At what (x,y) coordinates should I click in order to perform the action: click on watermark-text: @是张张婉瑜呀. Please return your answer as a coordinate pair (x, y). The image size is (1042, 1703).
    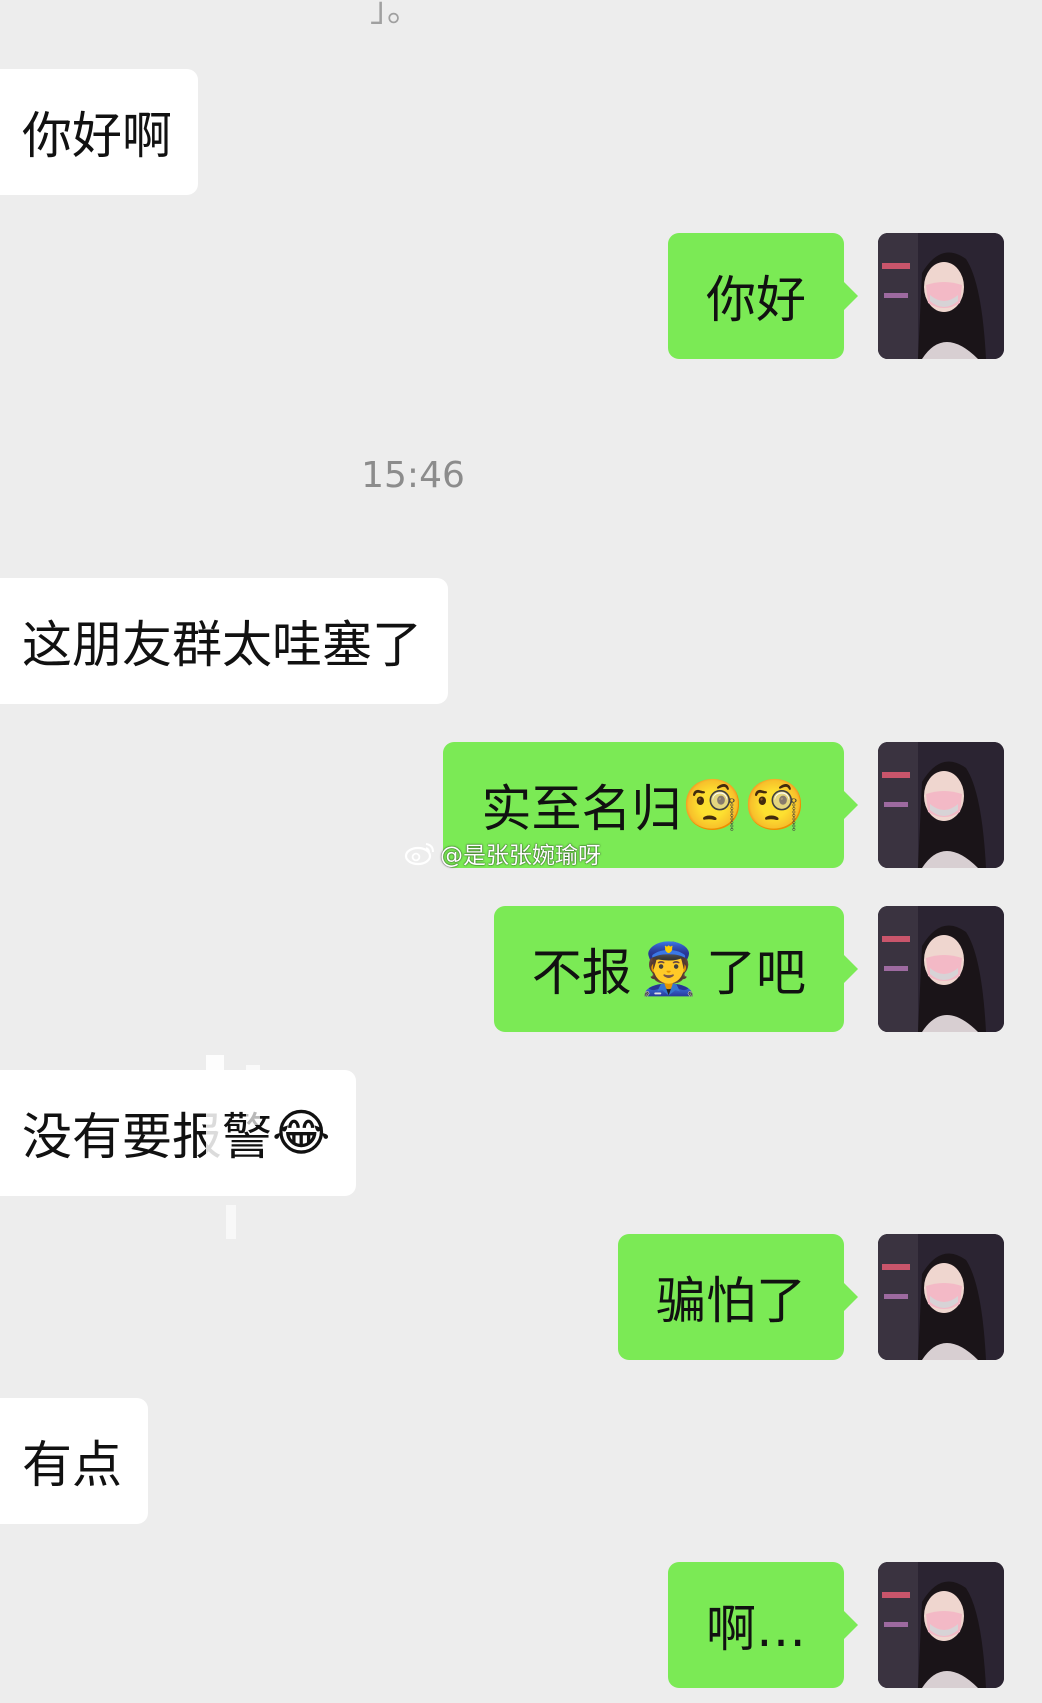
    Looking at the image, I should click on (520, 856).